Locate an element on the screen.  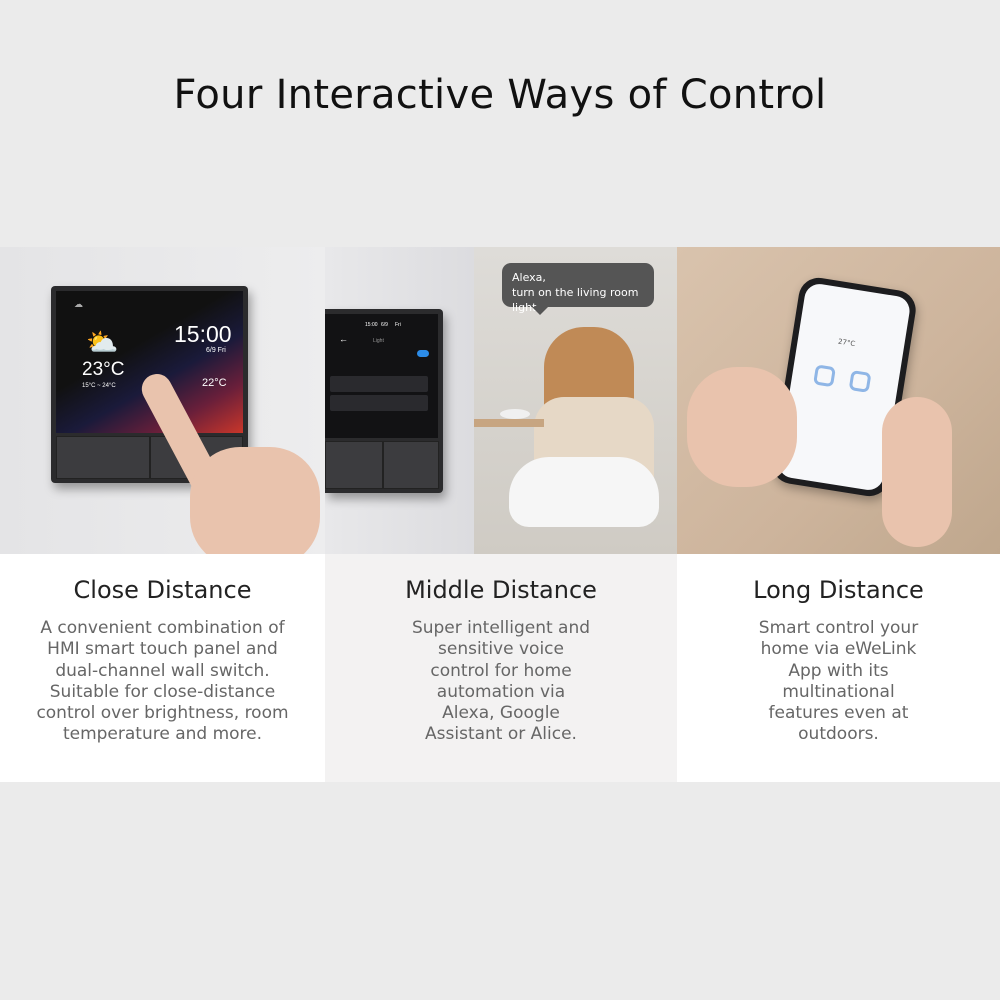
weather-icon: ⛅ is located at coordinates (102, 342).